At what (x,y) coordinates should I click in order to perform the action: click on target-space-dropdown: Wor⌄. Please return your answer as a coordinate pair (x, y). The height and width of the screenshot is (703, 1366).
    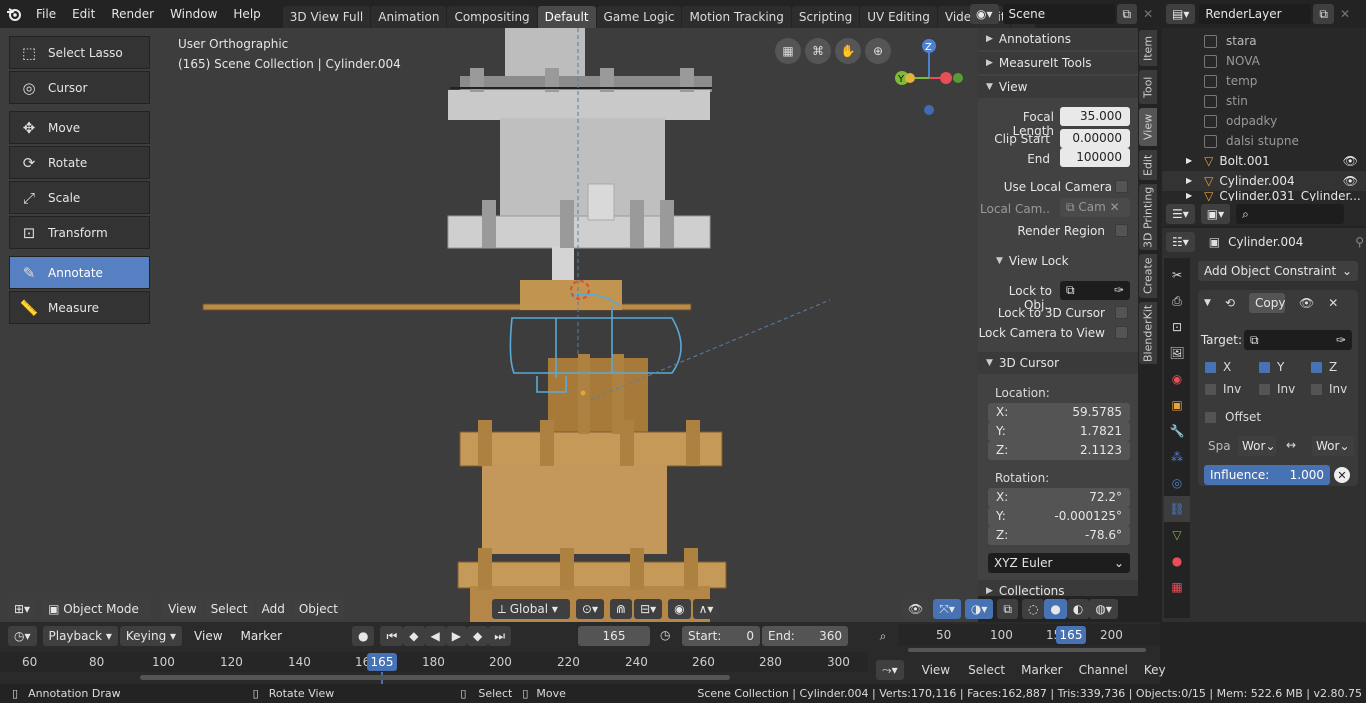
    Looking at the image, I should click on (1333, 446).